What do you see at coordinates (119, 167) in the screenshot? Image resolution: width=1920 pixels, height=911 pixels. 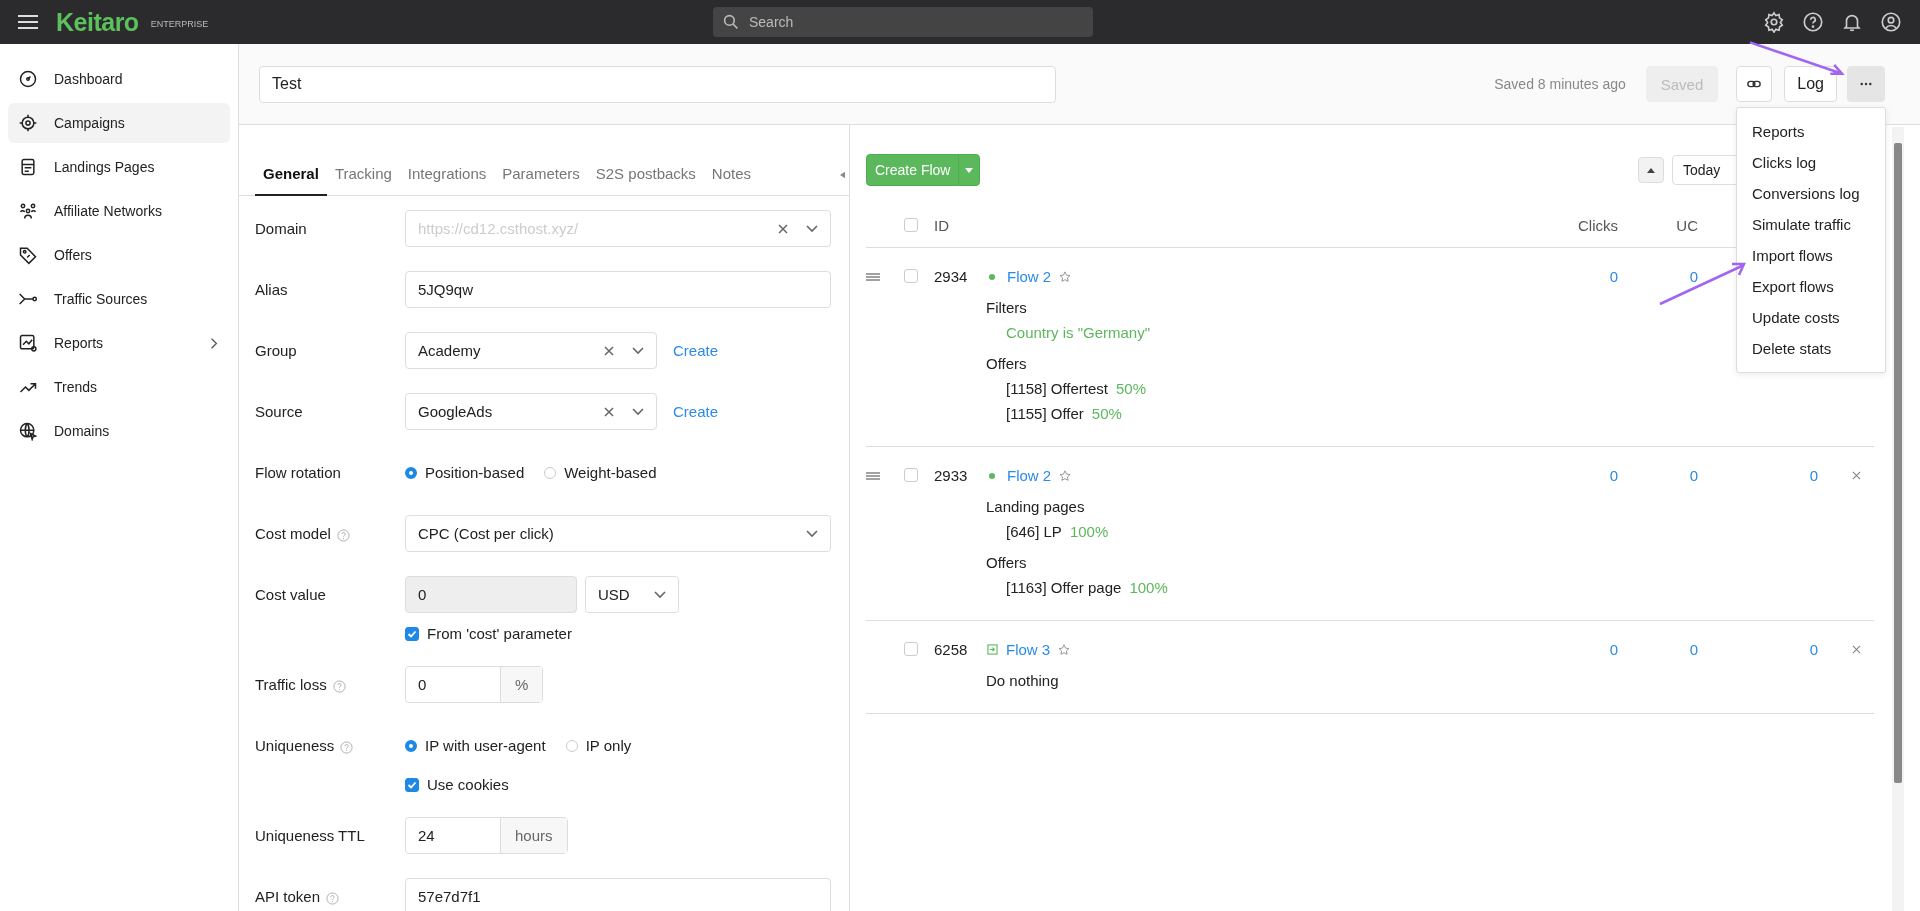 I see `sidebar-item: Landings Pages` at bounding box center [119, 167].